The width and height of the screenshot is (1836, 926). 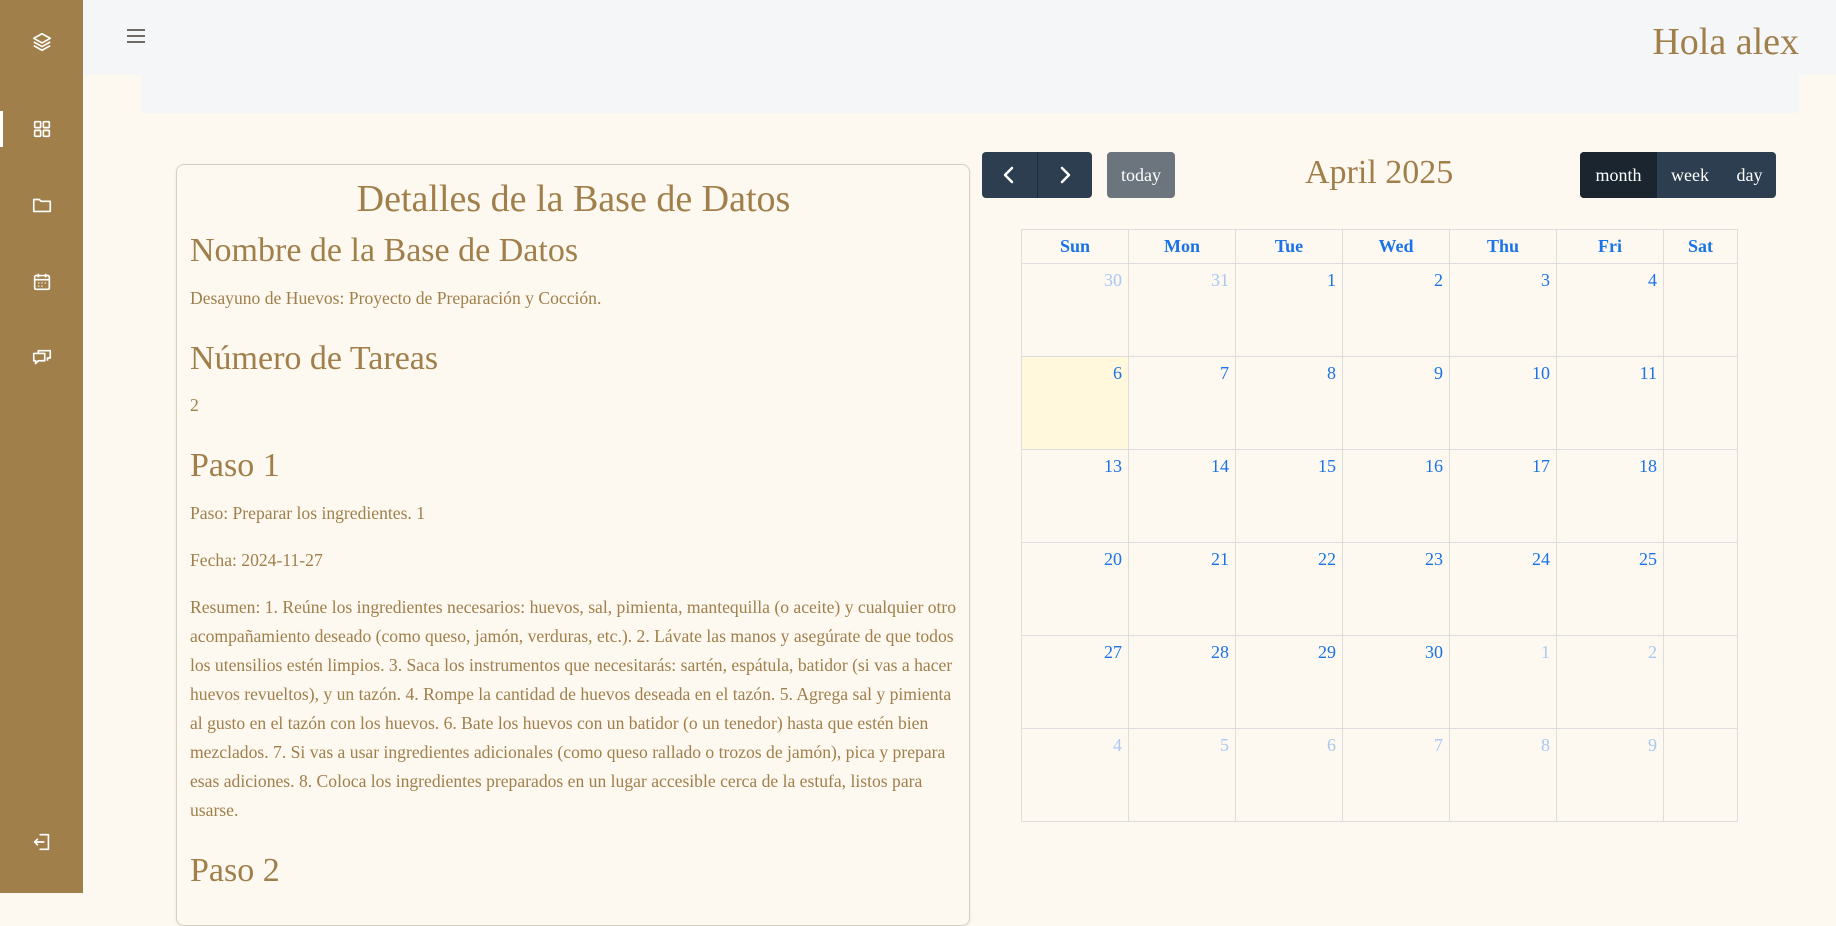 What do you see at coordinates (41, 842) in the screenshot?
I see `logout-icon` at bounding box center [41, 842].